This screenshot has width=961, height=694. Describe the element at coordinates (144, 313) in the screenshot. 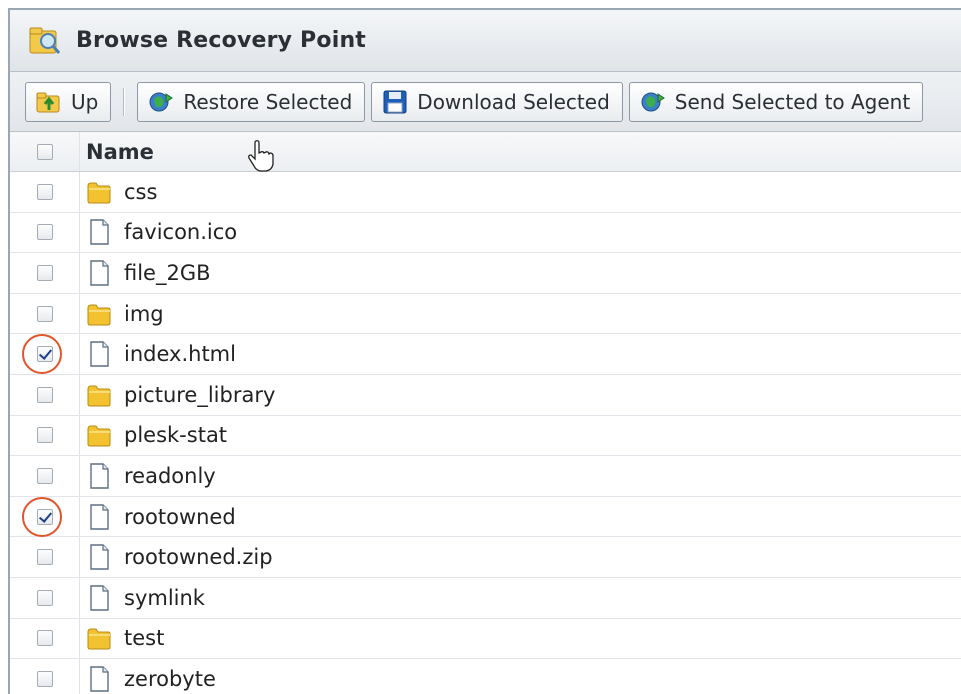

I see `file-name: img` at that location.